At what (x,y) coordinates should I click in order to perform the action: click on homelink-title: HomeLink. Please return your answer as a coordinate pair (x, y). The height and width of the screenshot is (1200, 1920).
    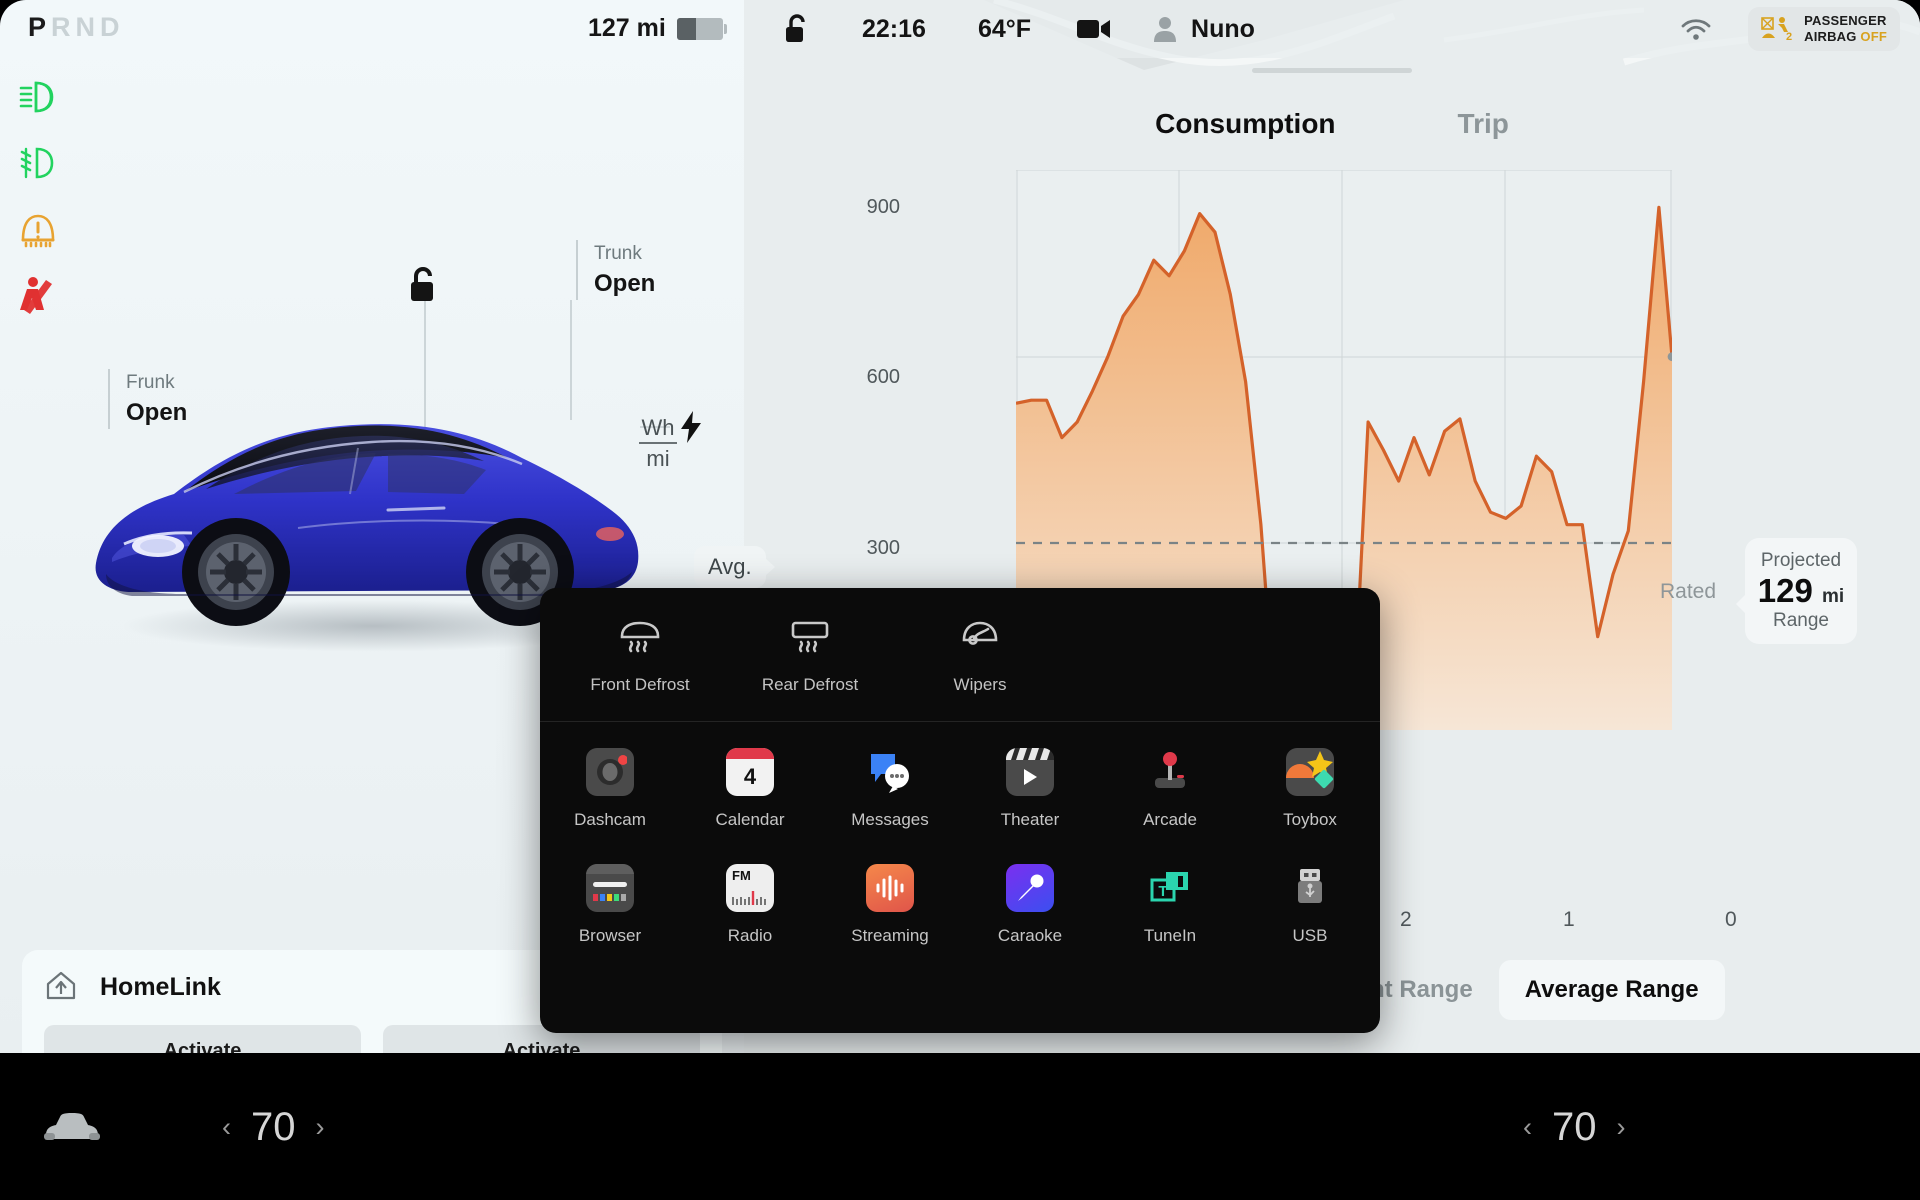
    Looking at the image, I should click on (160, 987).